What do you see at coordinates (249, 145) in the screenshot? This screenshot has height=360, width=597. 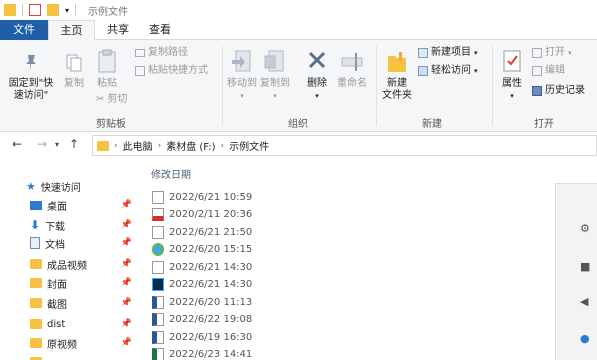 I see `breadcrumb-folder: 示例文件` at bounding box center [249, 145].